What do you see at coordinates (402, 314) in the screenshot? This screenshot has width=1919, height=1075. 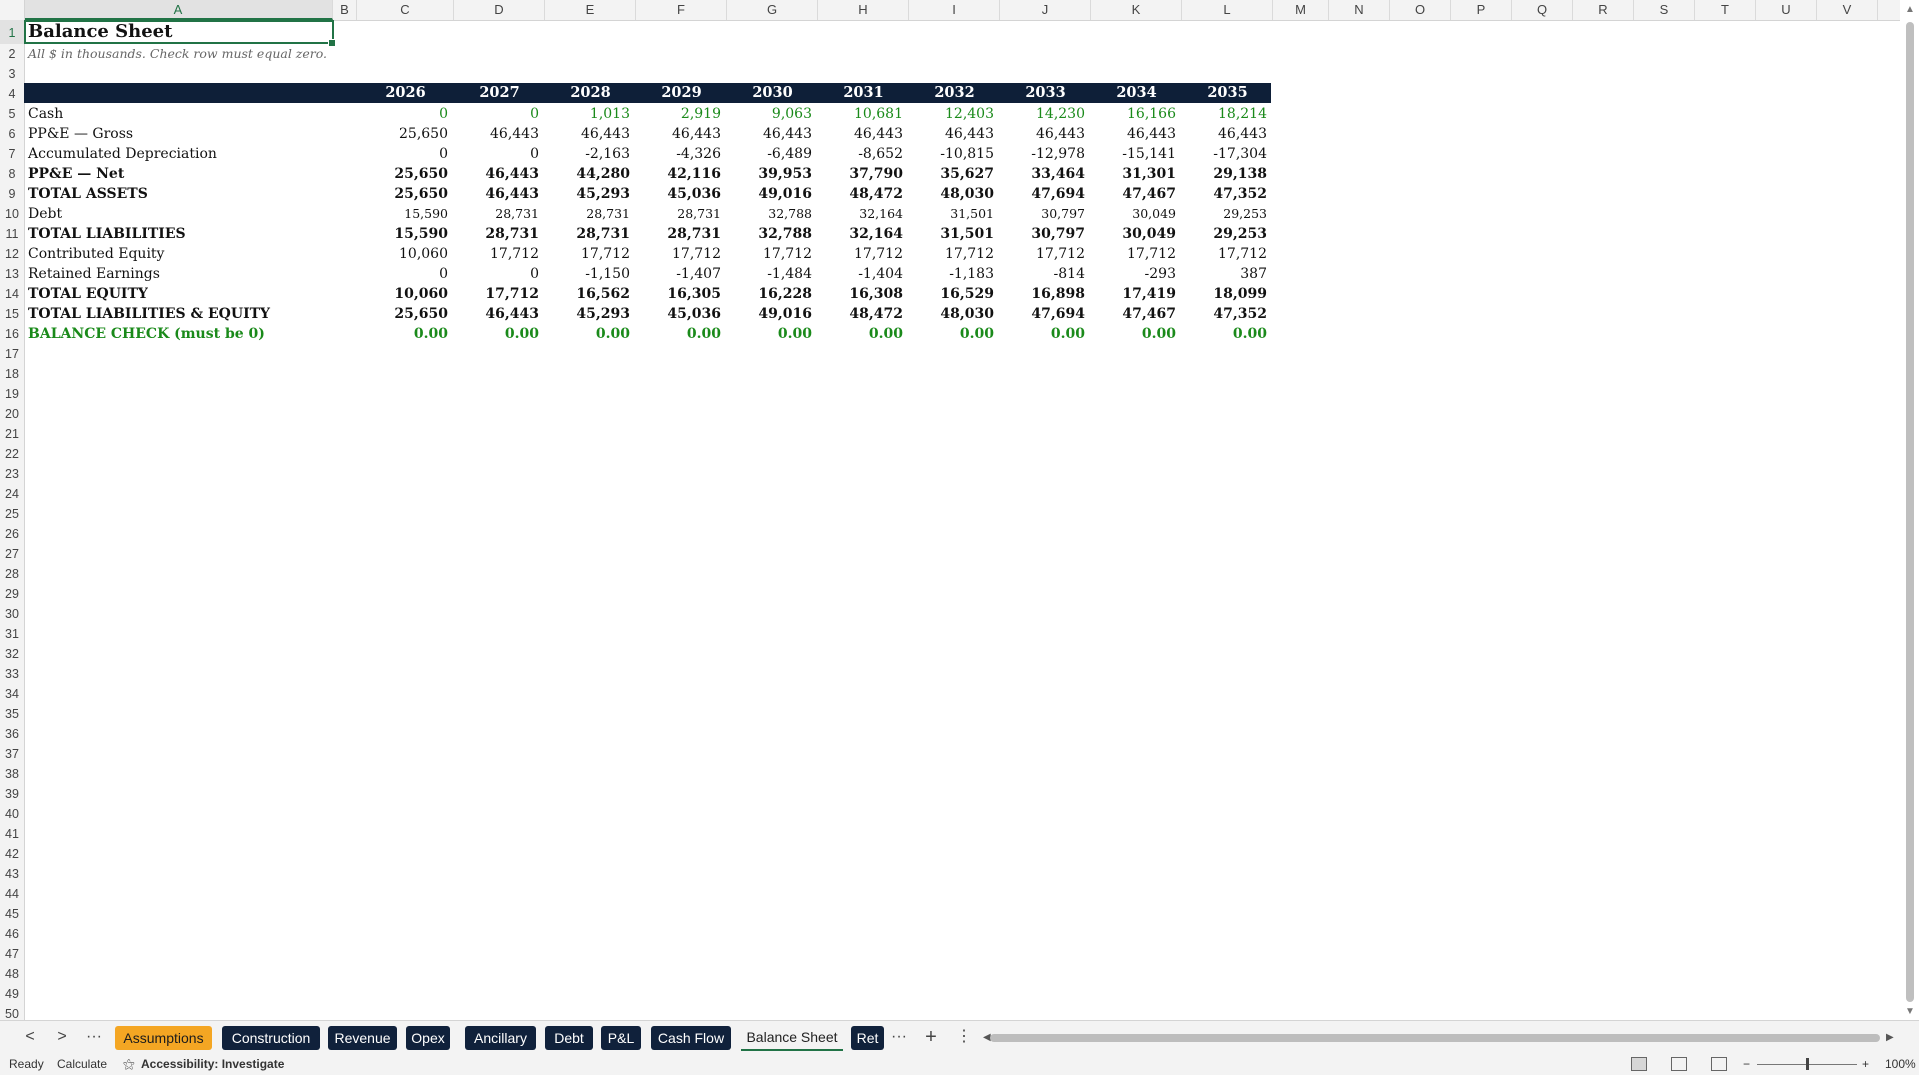 I see `value-cell: 25,650` at bounding box center [402, 314].